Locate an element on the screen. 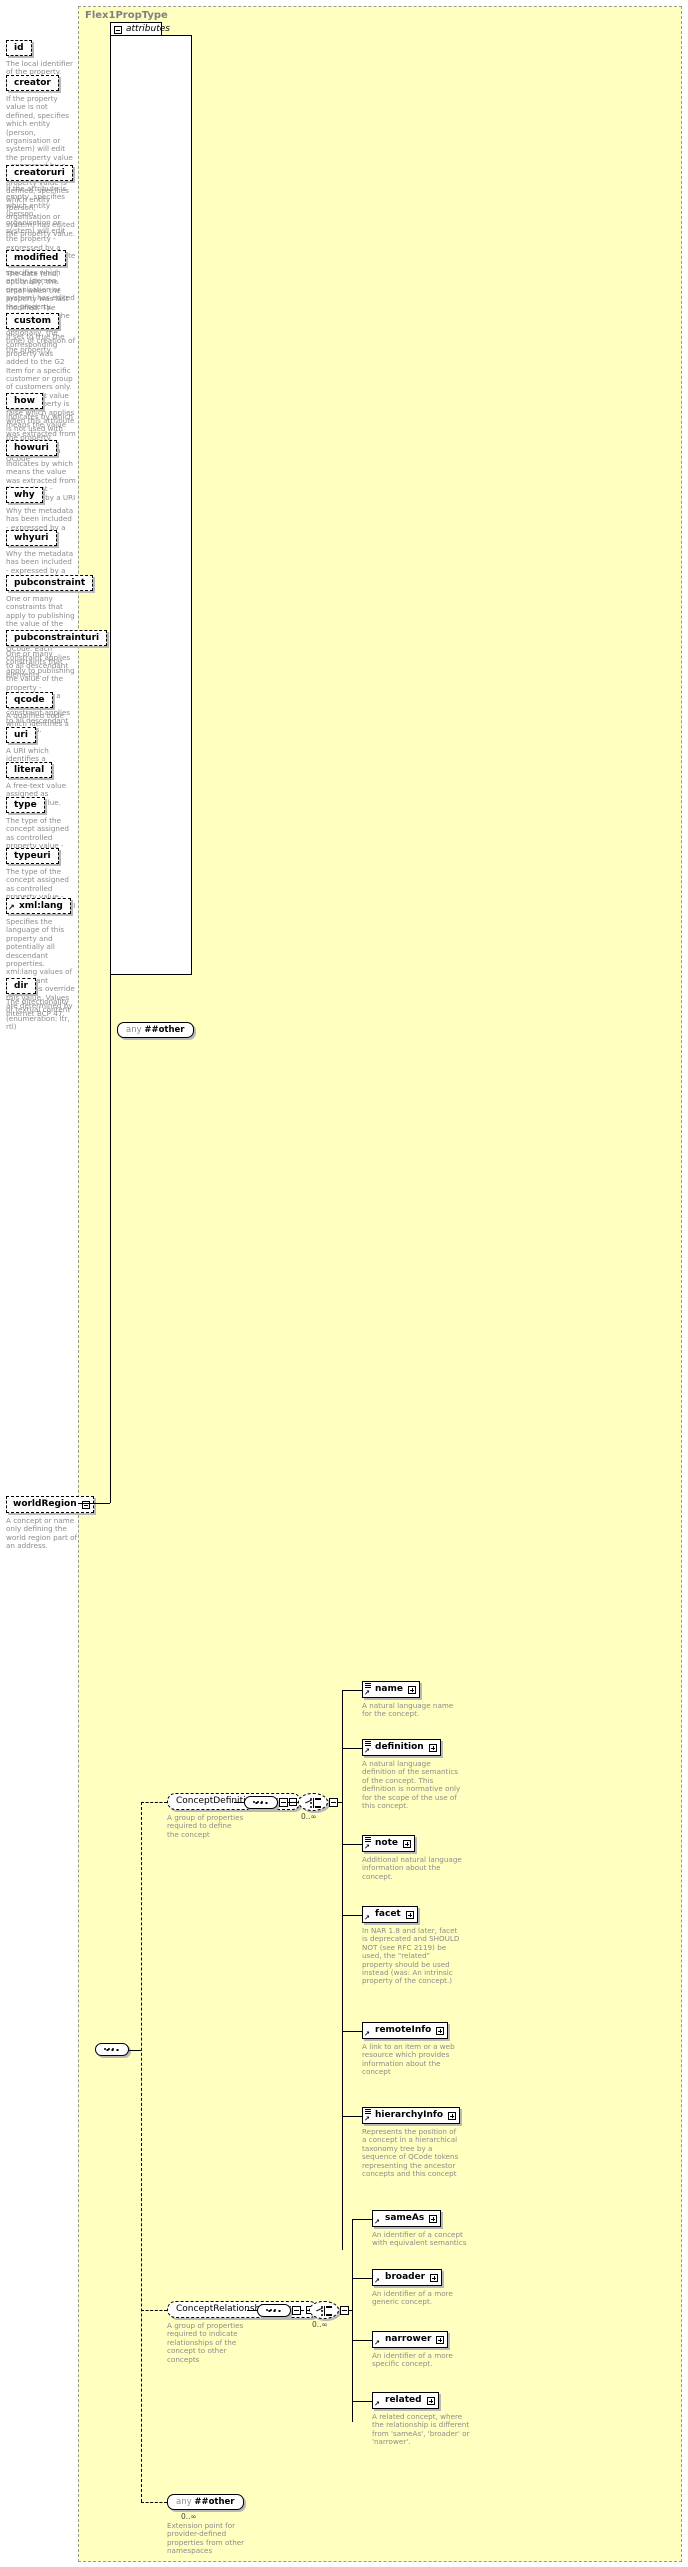 The width and height of the screenshot is (688, 2567). element-chip: ↗ hierarchyInfo is located at coordinates (411, 2115).